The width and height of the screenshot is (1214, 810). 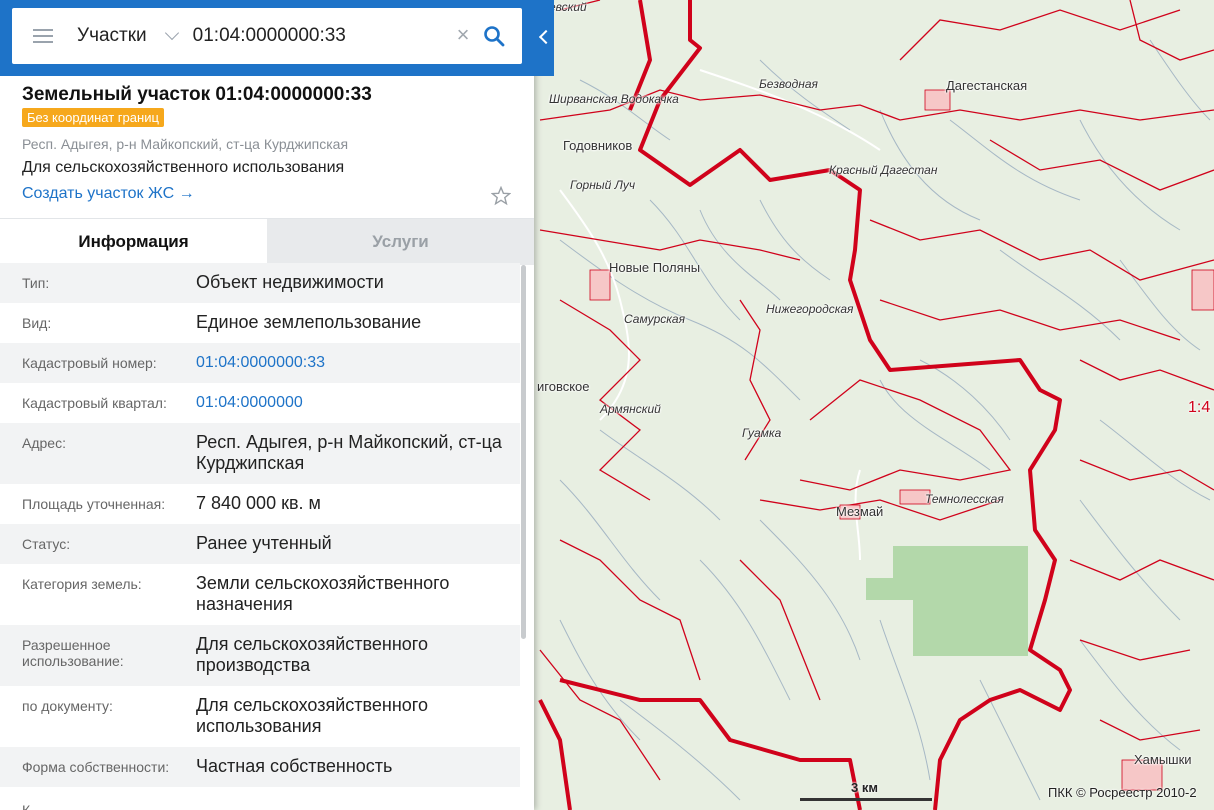 What do you see at coordinates (323, 593) in the screenshot?
I see `info-value: Земли сельскохозяйственного назначения` at bounding box center [323, 593].